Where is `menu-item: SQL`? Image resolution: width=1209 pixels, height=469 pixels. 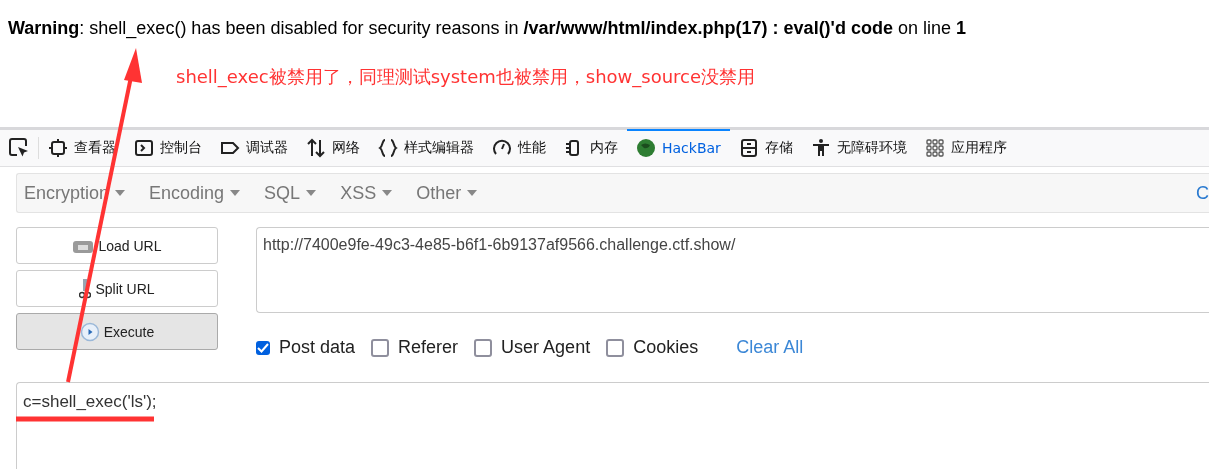
menu-item: SQL is located at coordinates (295, 193).